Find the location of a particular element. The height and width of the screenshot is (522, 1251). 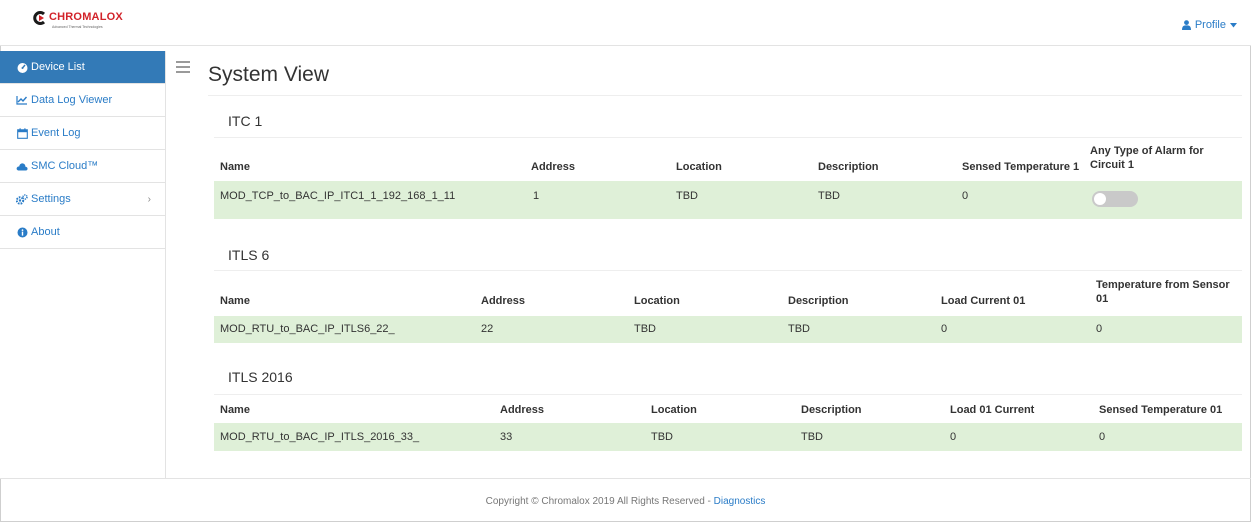

sidebar-item-label: About is located at coordinates (45, 232).